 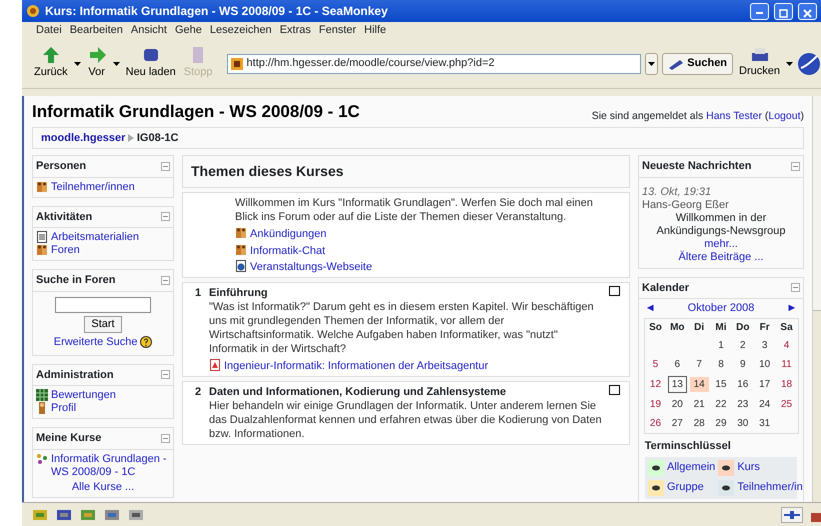 What do you see at coordinates (655, 364) in the screenshot?
I see `calendar-day: 5` at bounding box center [655, 364].